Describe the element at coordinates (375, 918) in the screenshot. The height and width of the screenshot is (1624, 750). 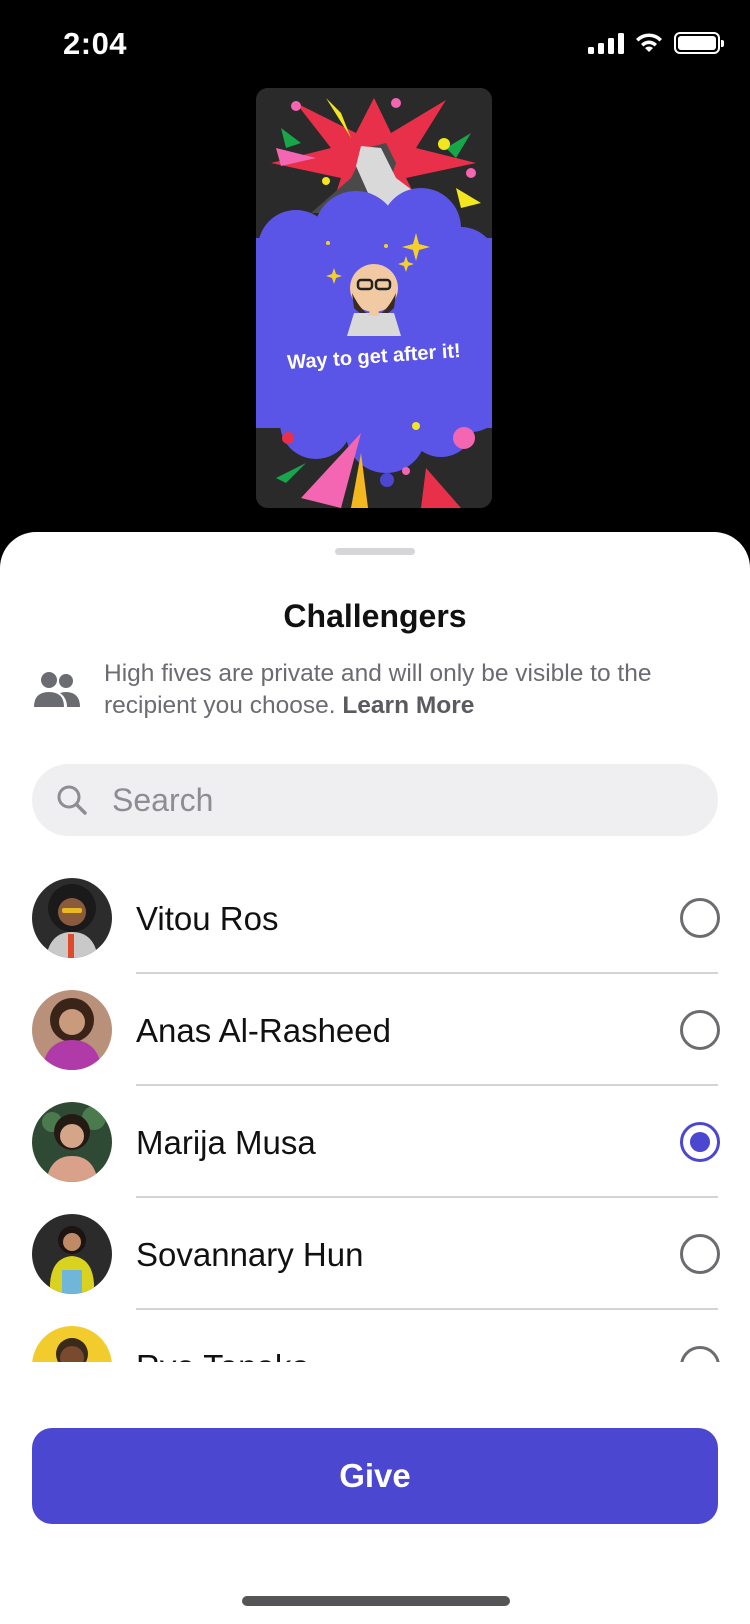
I see `recipient-row: Vitou Ros` at that location.